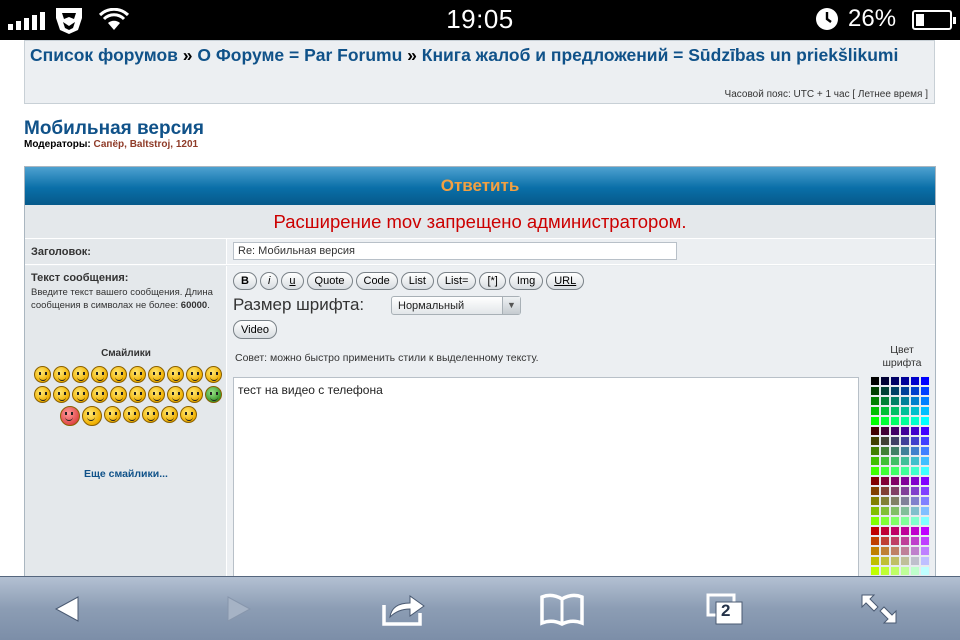 This screenshot has height=640, width=960. Describe the element at coordinates (376, 281) in the screenshot. I see `code-button: Code` at that location.